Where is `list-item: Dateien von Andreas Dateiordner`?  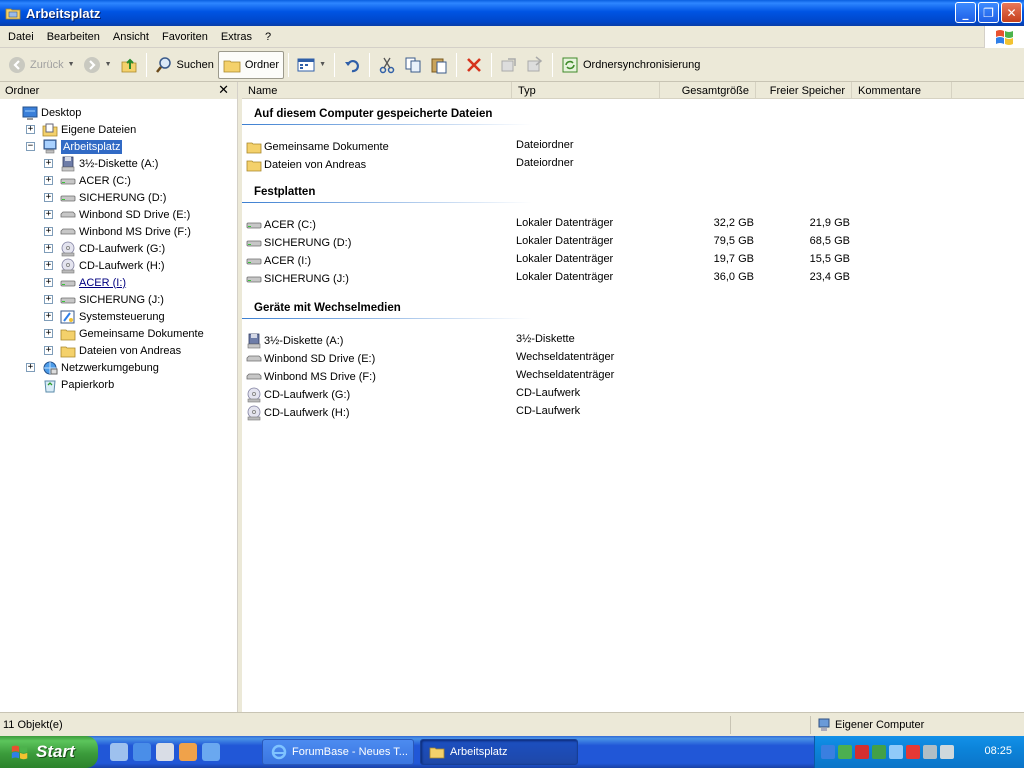
list-item: Dateien von Andreas Dateiordner is located at coordinates (566, 164).